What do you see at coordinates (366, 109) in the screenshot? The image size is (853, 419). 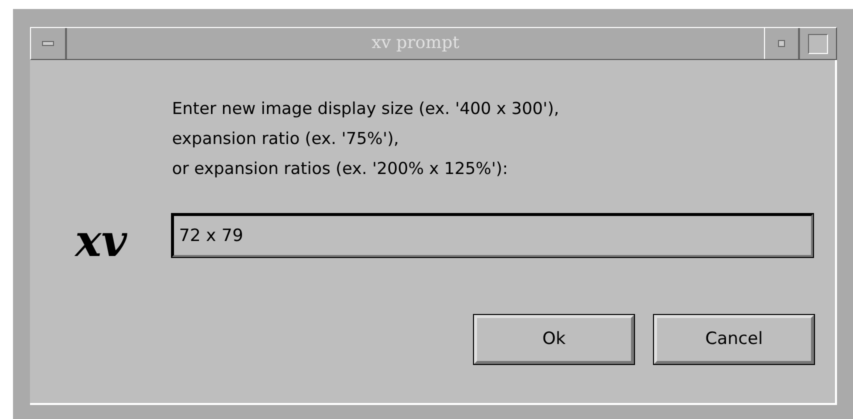 I see `prompt-text: Enter new image display size (ex. '400 x 300'),` at bounding box center [366, 109].